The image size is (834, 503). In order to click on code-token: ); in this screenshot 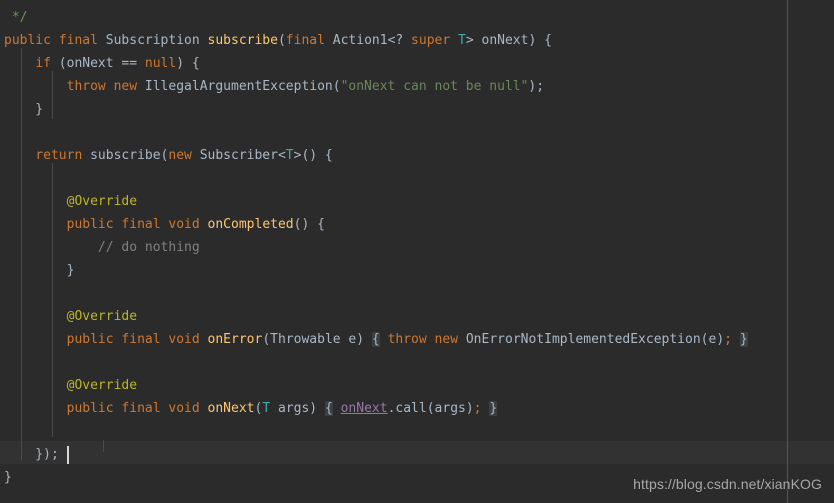, I will do `click(536, 86)`.